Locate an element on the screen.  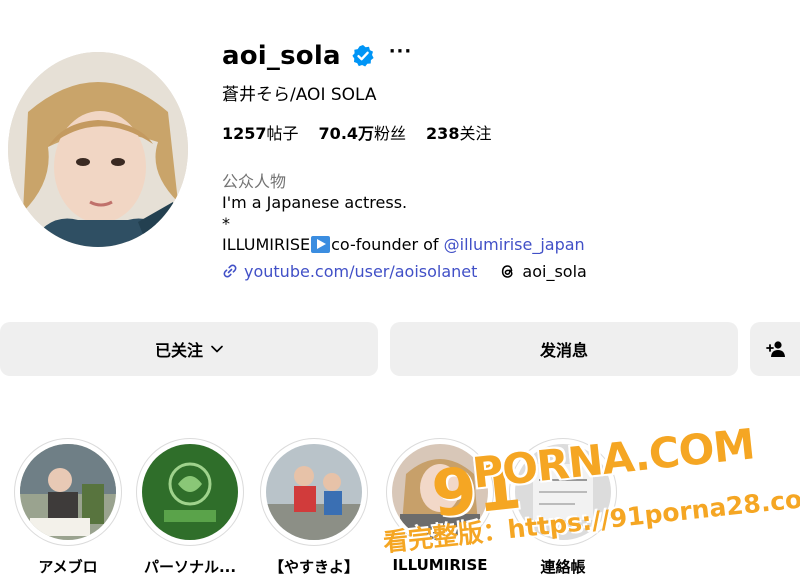
bio-mention-link: @illumirise_japan is located at coordinates (514, 244).